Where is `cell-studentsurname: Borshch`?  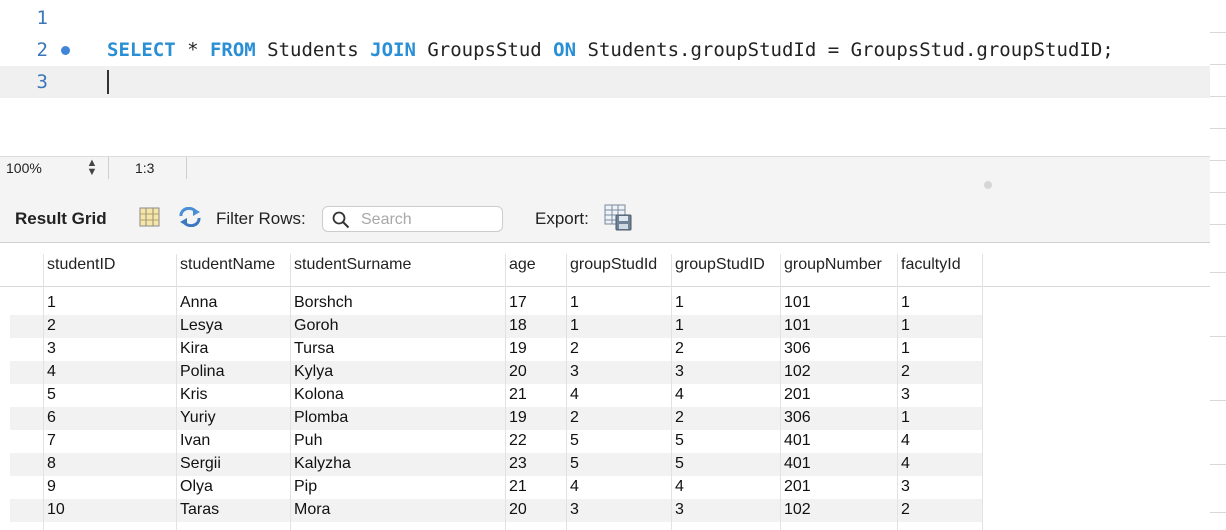
cell-studentsurname: Borshch is located at coordinates (323, 303).